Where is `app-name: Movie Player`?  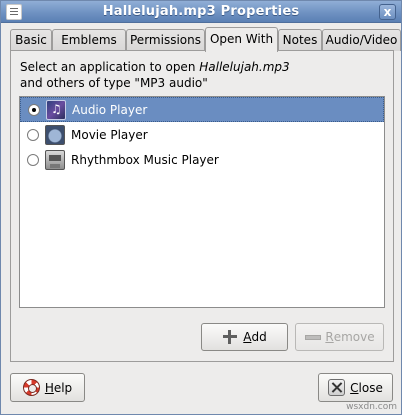
app-name: Movie Player is located at coordinates (109, 134).